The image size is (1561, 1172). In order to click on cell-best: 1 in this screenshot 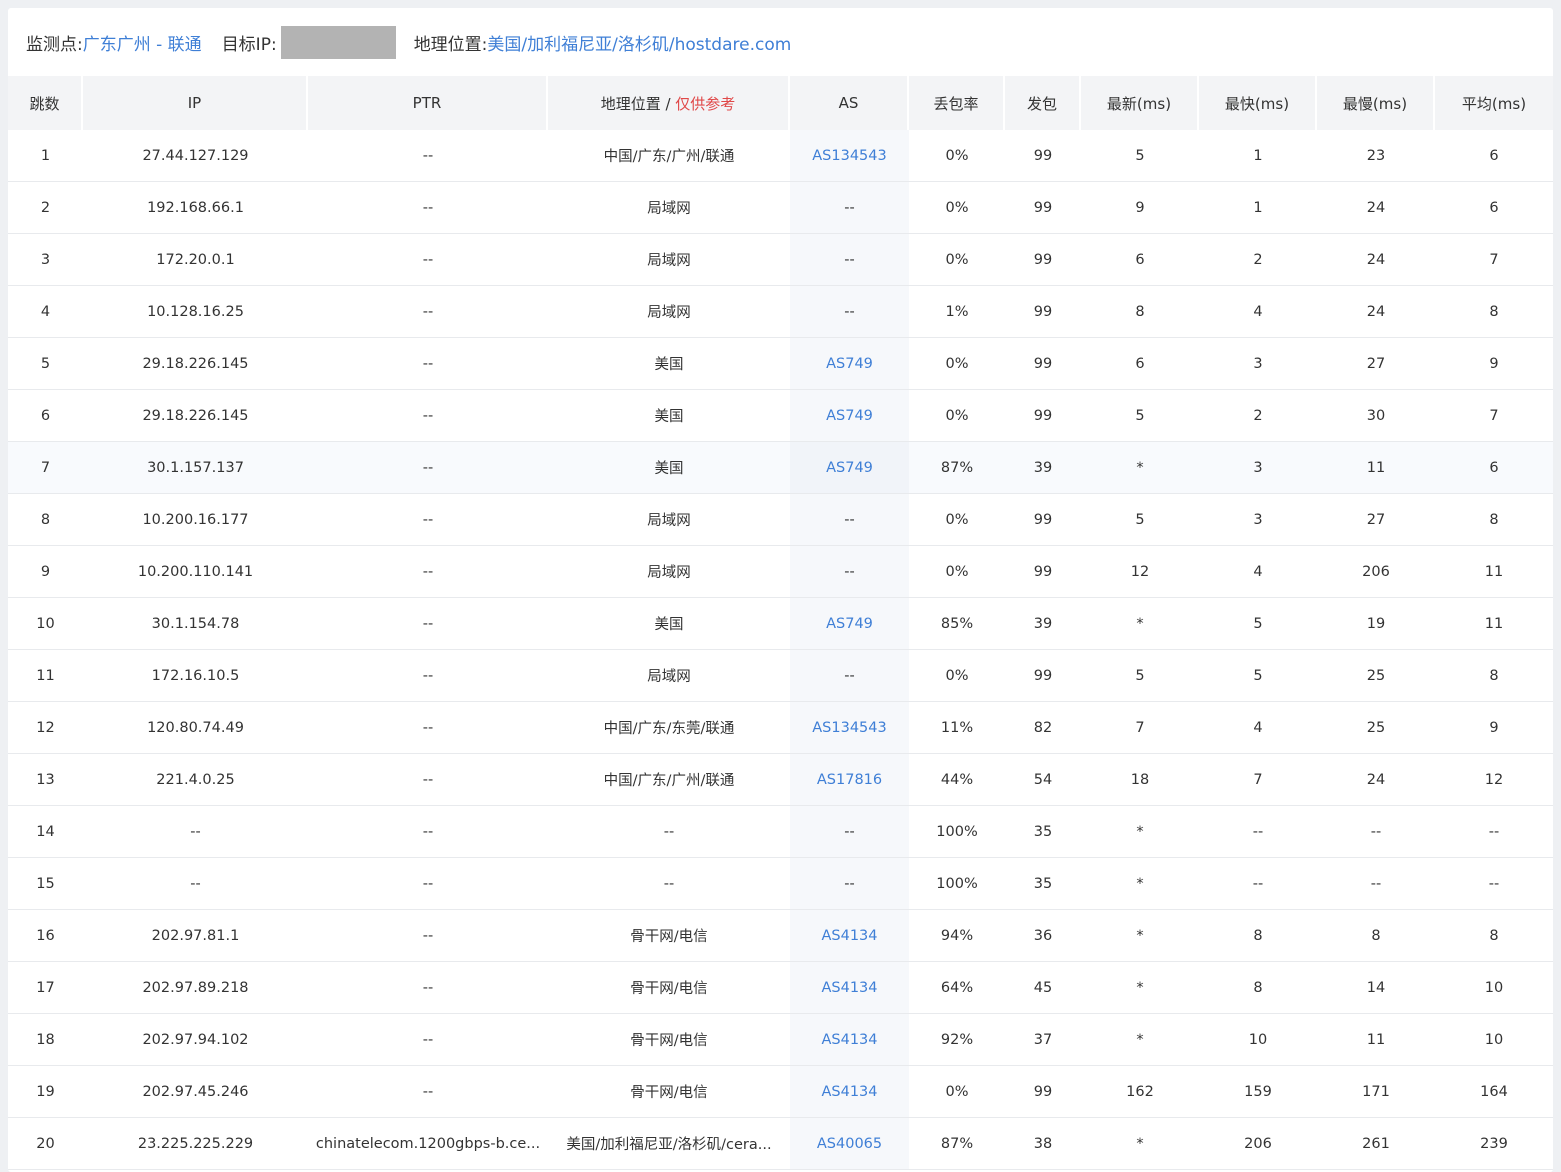, I will do `click(1258, 208)`.